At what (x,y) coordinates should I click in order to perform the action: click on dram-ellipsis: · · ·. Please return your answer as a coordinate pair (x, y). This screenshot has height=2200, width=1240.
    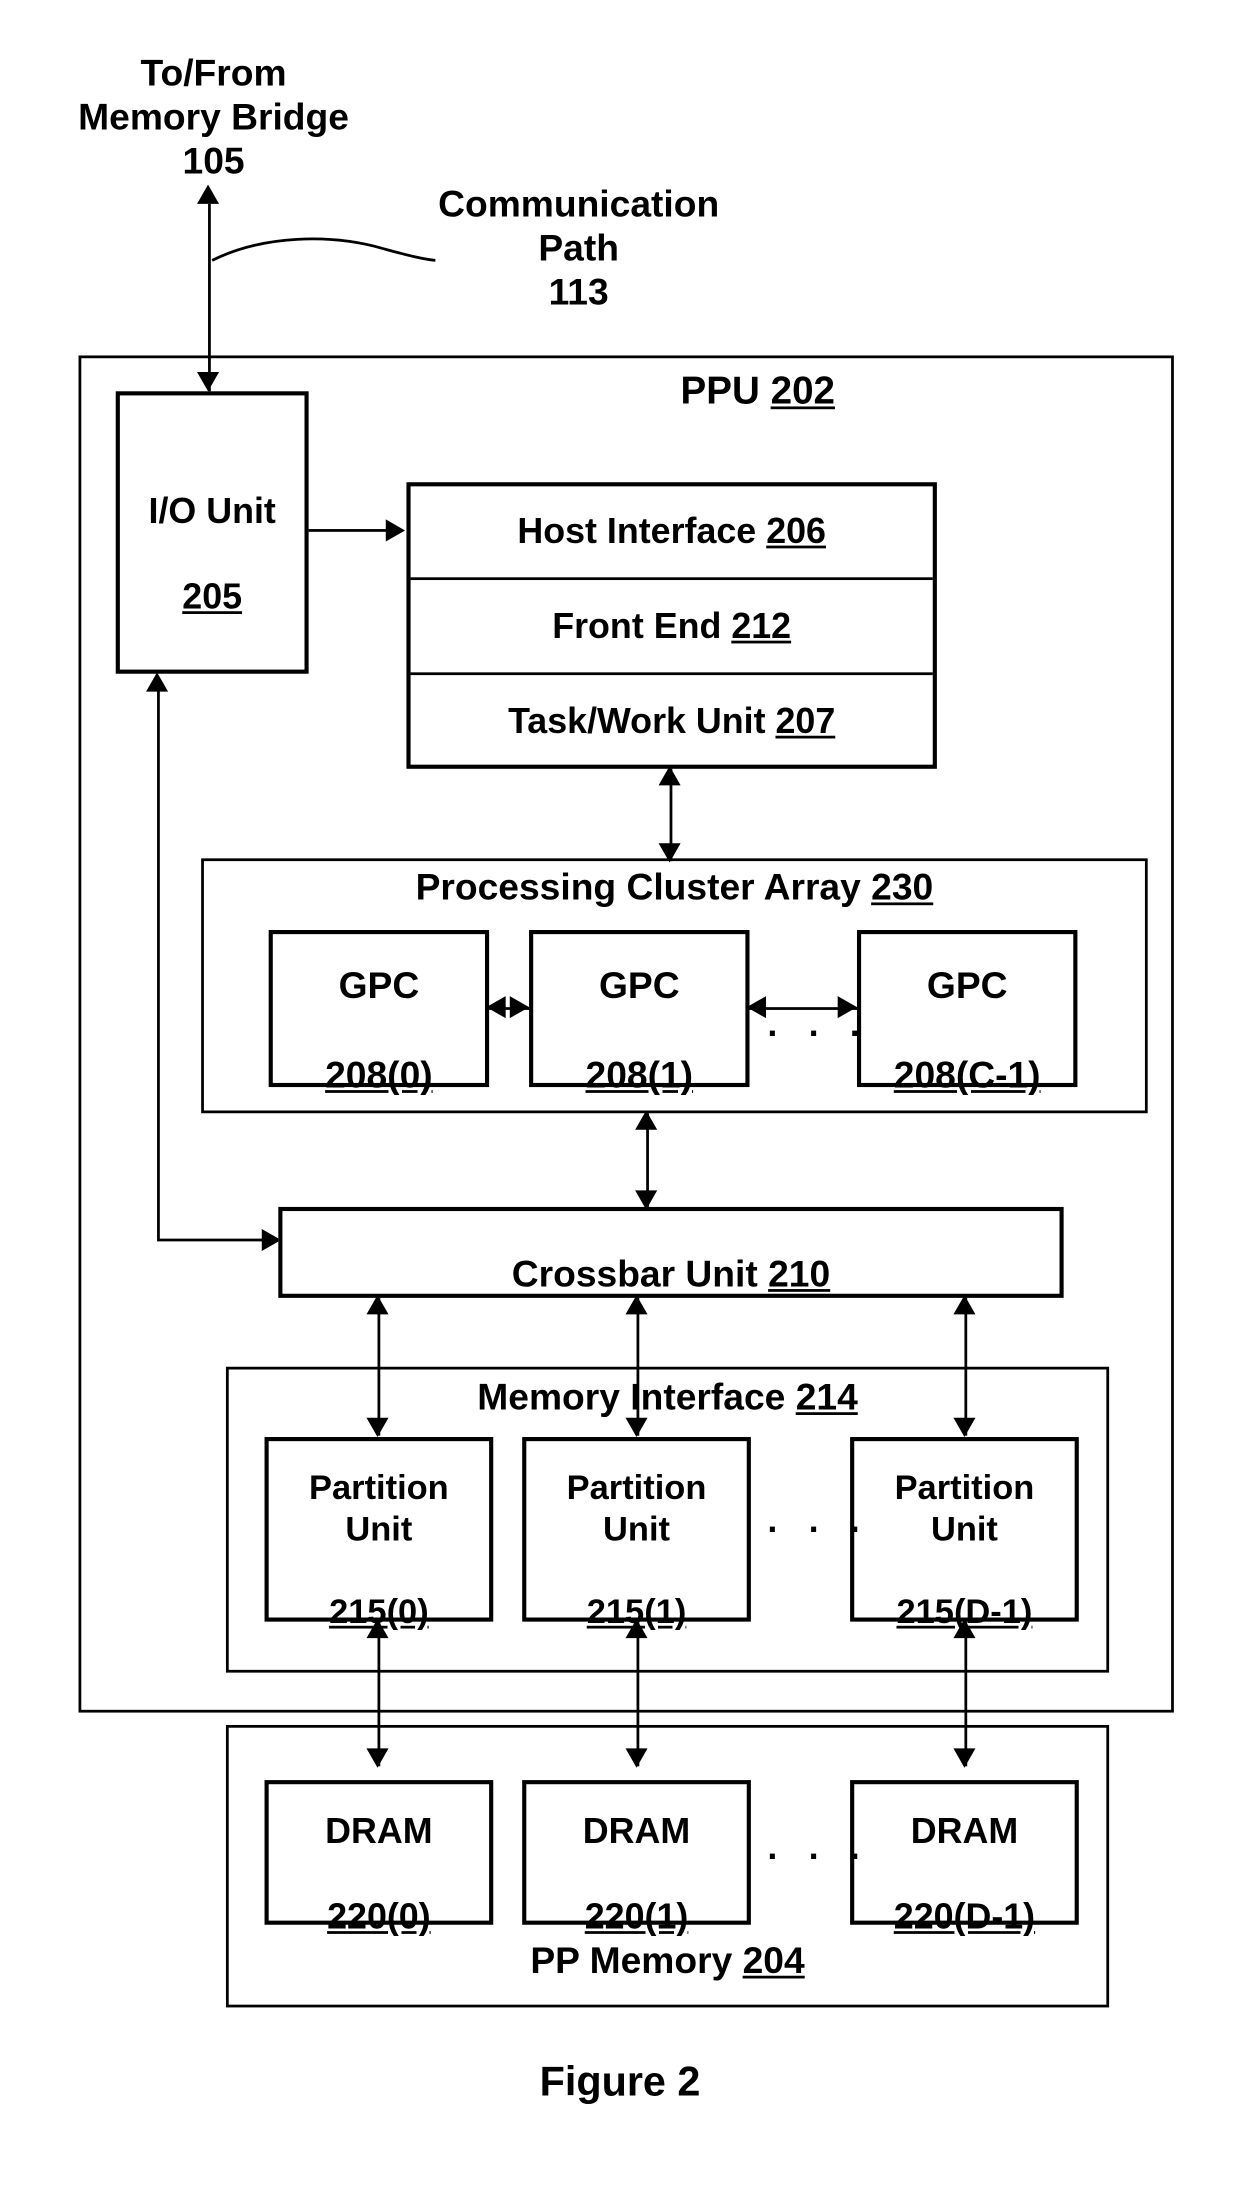
    Looking at the image, I should click on (819, 1856).